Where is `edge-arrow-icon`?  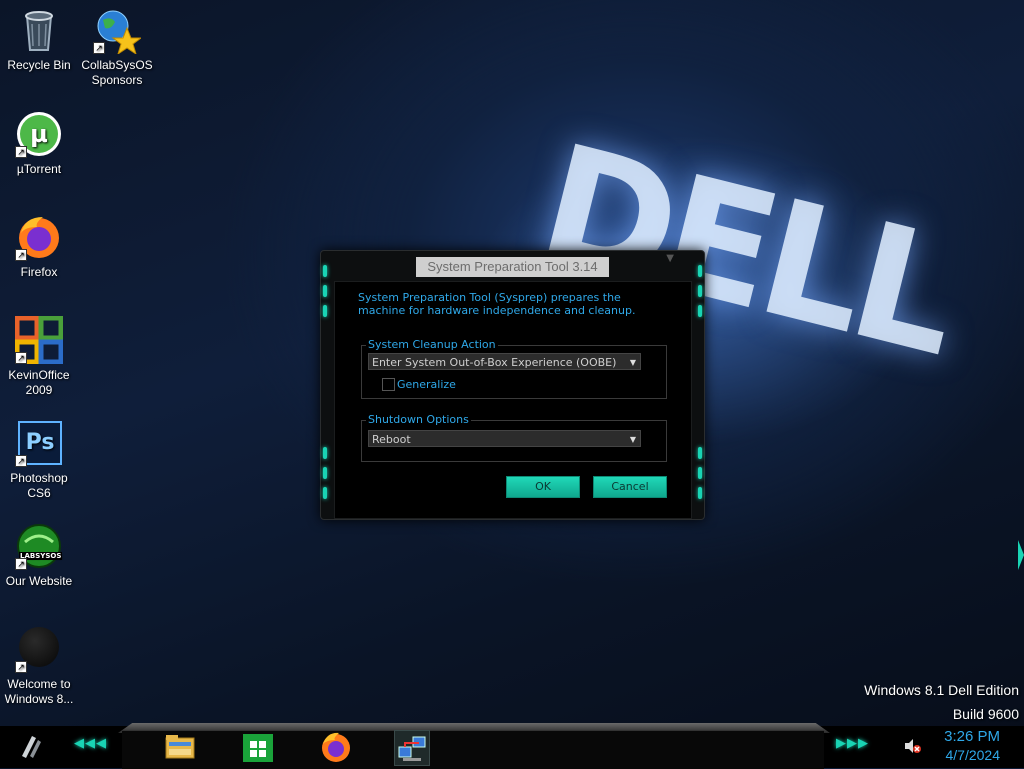
edge-arrow-icon is located at coordinates (1021, 555).